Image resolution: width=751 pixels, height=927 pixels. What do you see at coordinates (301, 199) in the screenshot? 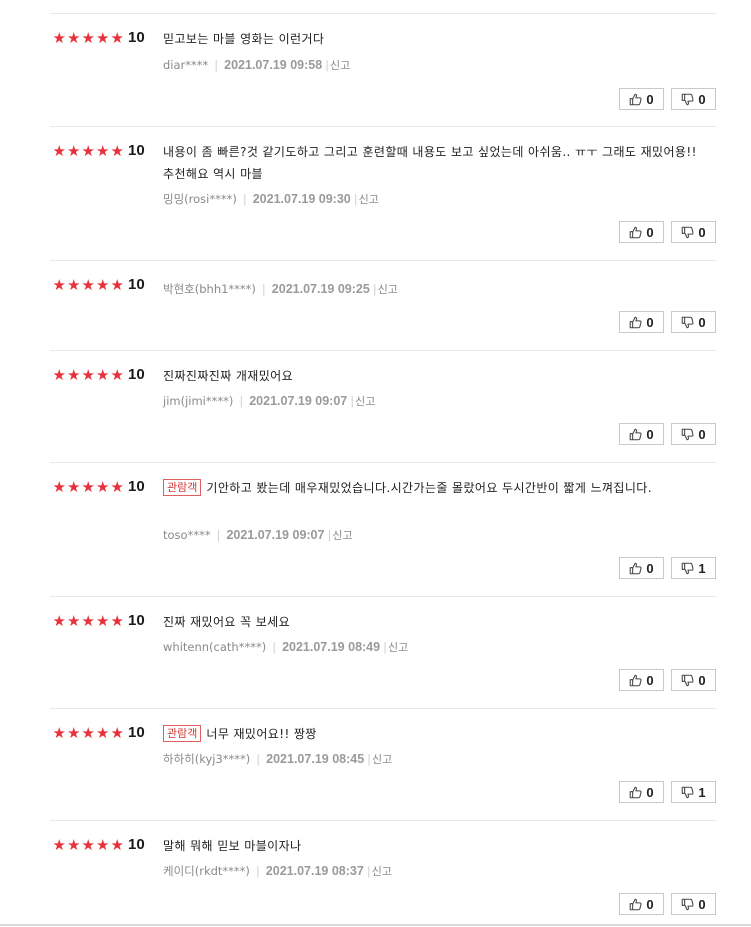
I see `review-date: 2021.07.19 09:30` at bounding box center [301, 199].